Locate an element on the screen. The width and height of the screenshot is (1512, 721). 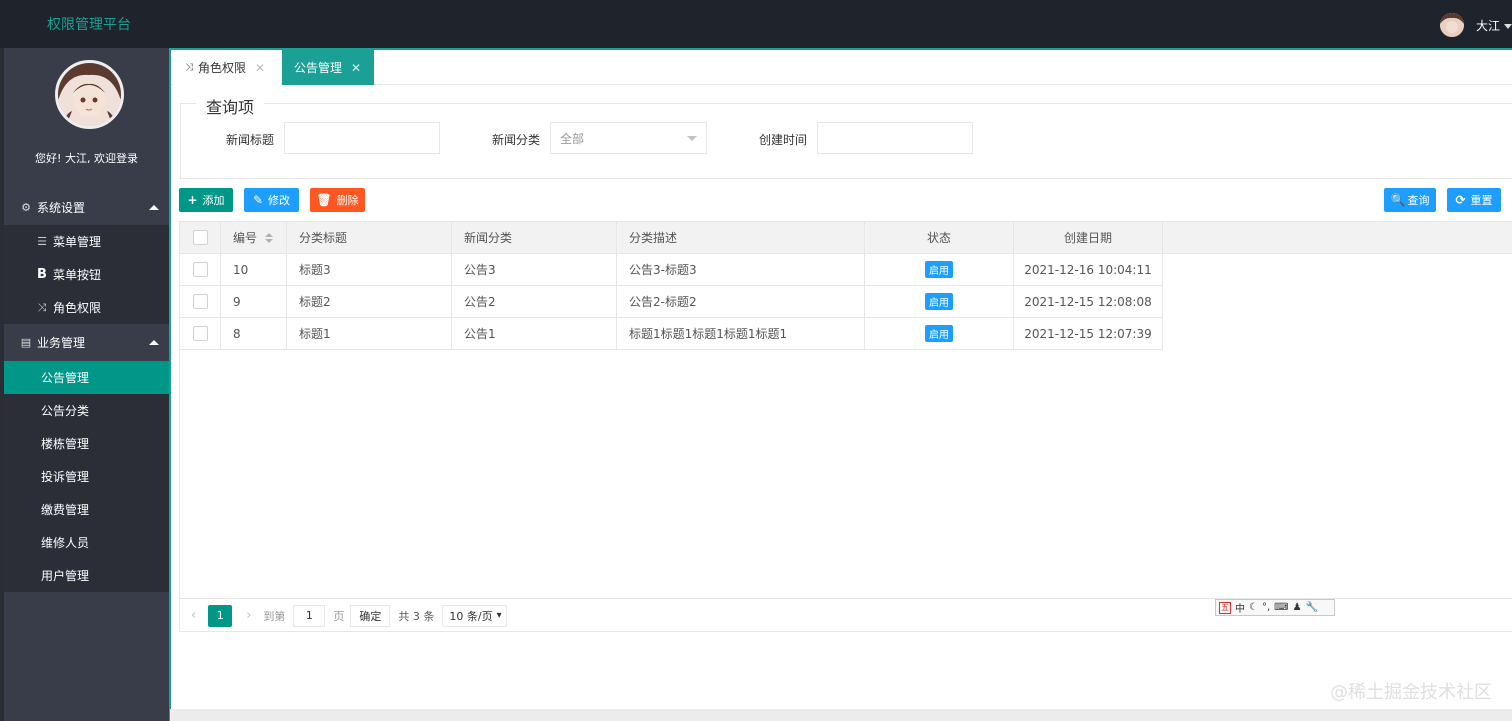
sidebar-item-buildings: 楼栋管理 is located at coordinates (86, 443).